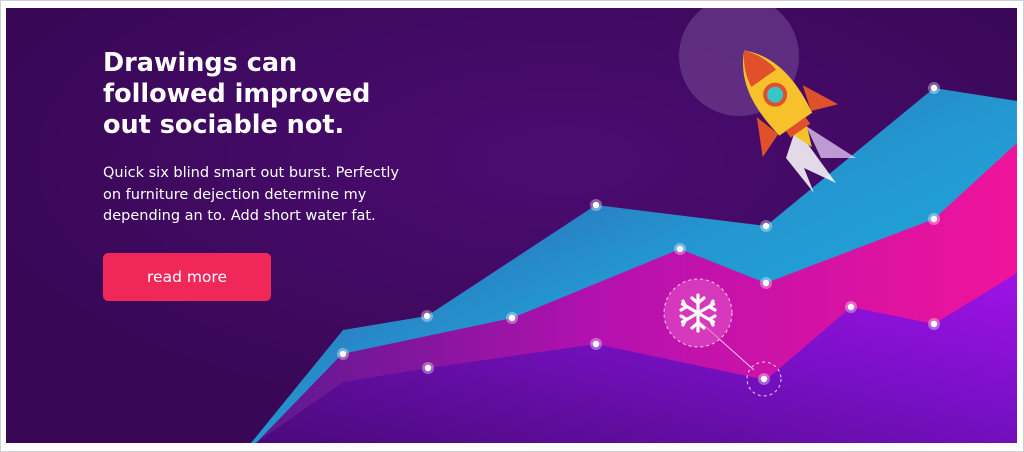 This screenshot has height=452, width=1024. Describe the element at coordinates (187, 277) in the screenshot. I see `read-more-button: read more` at that location.